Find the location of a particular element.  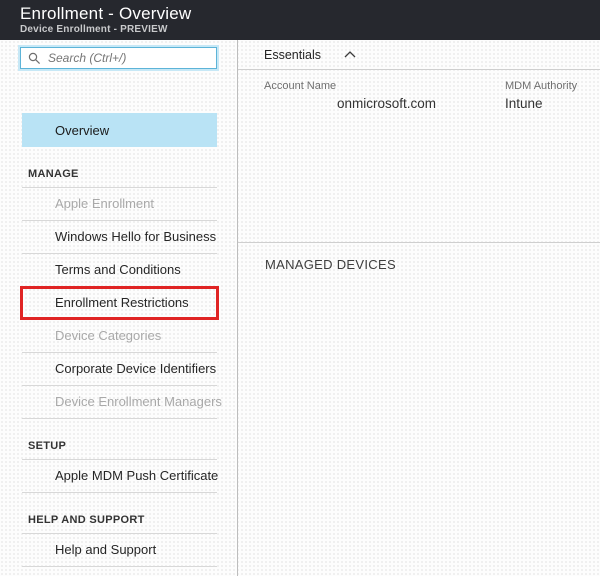

essentials-field-label: MDM Authority is located at coordinates (541, 86).